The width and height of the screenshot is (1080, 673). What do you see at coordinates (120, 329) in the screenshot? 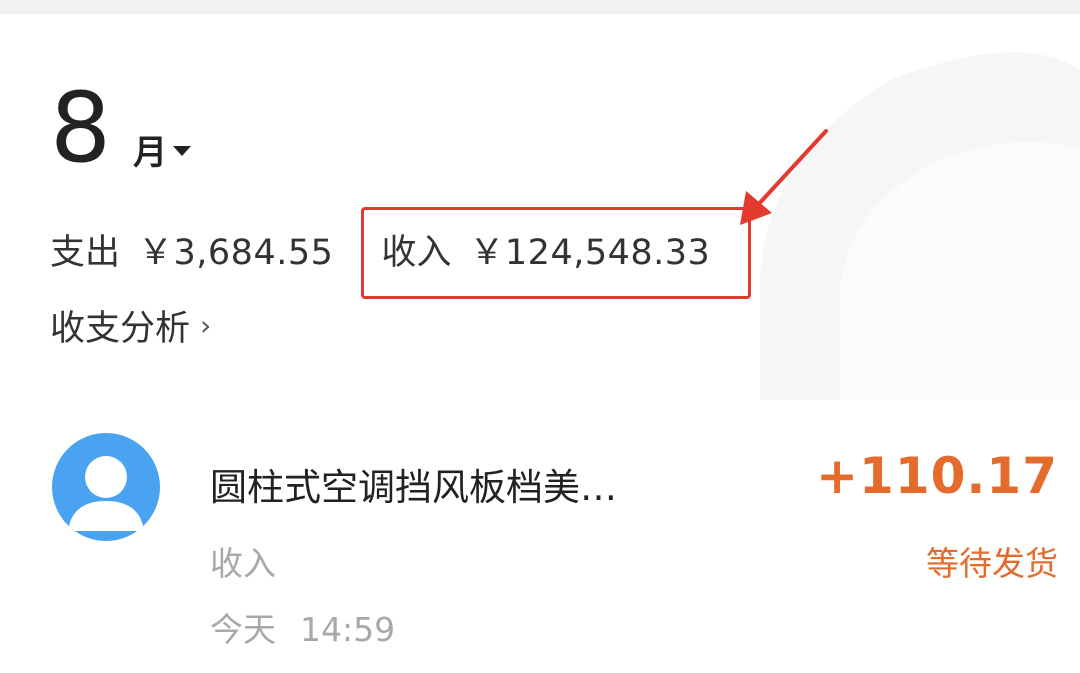
I see `analysis-link-label: 收支分析` at bounding box center [120, 329].